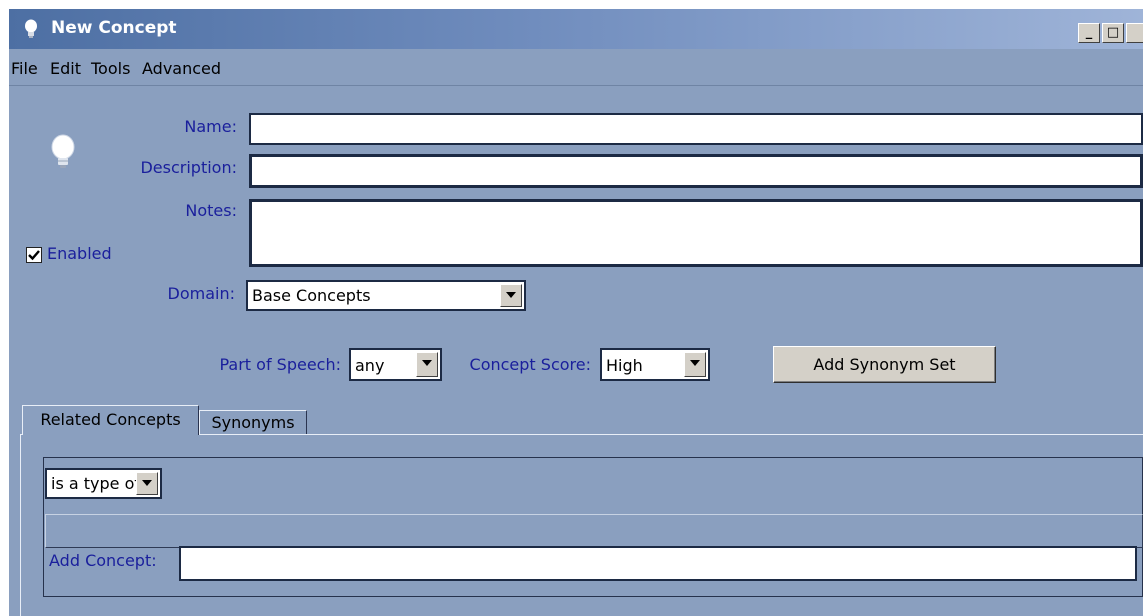  What do you see at coordinates (696, 129) in the screenshot?
I see `name-input` at bounding box center [696, 129].